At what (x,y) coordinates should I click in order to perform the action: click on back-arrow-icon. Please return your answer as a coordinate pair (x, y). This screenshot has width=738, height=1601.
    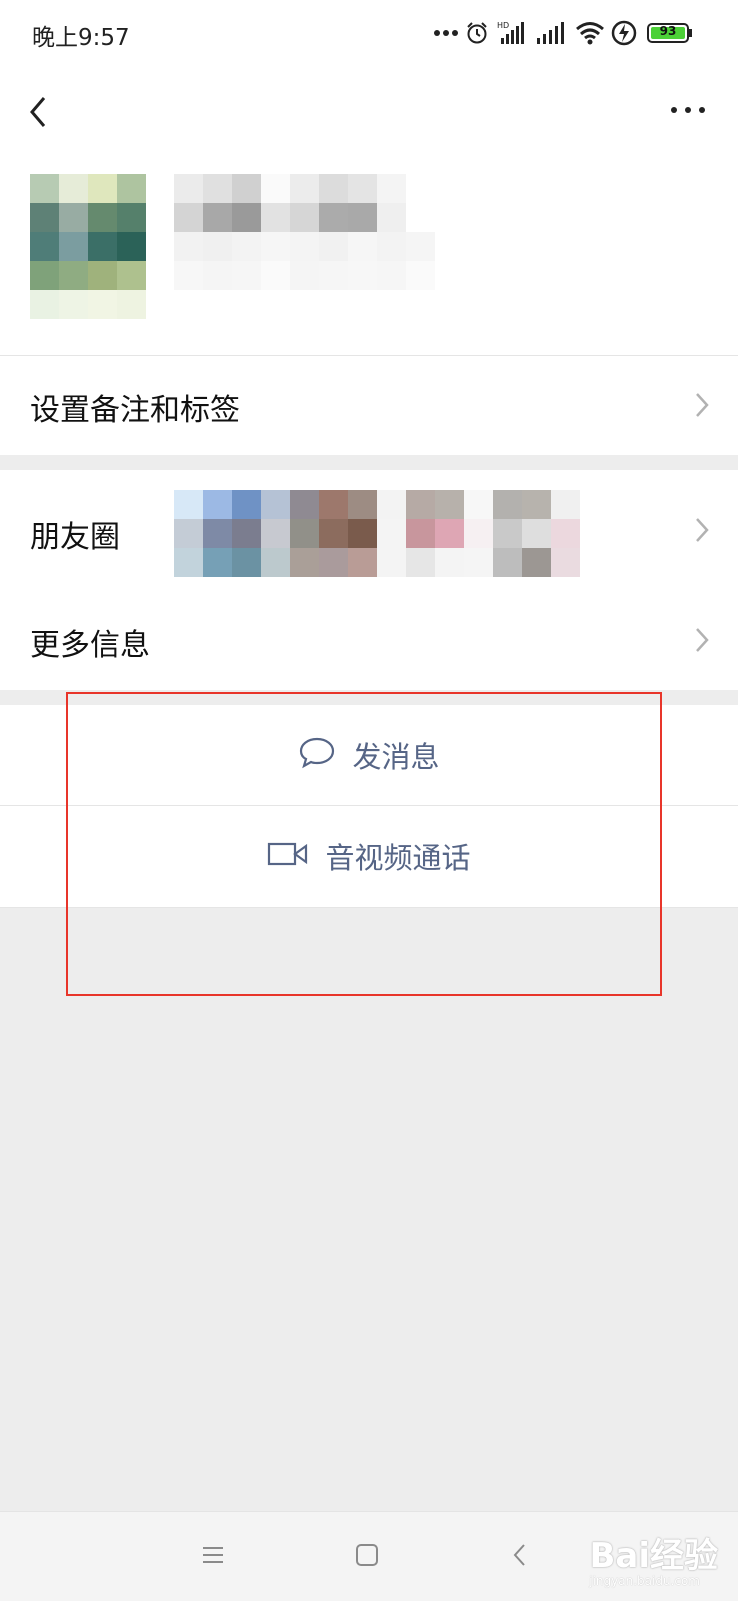
    Looking at the image, I should click on (40, 112).